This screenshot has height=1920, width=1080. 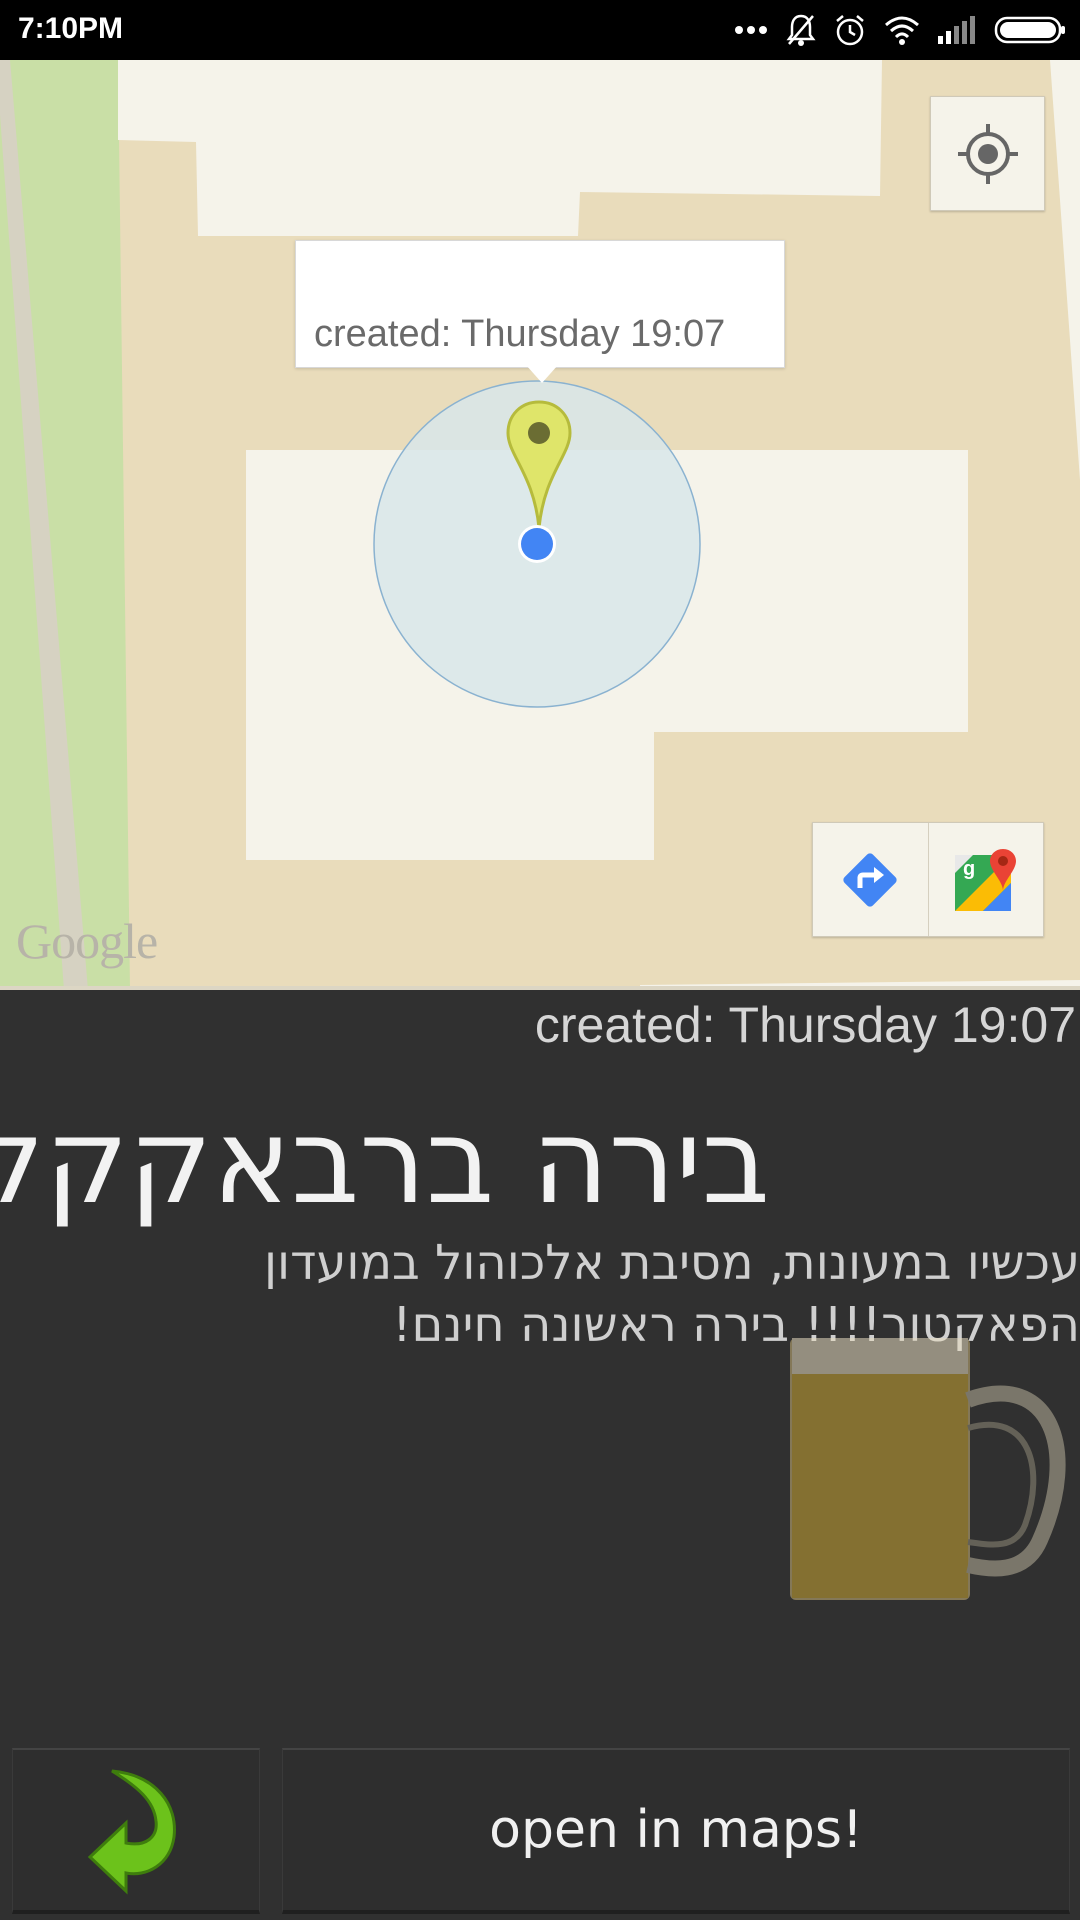 I want to click on my-location-icon, so click(x=987, y=153).